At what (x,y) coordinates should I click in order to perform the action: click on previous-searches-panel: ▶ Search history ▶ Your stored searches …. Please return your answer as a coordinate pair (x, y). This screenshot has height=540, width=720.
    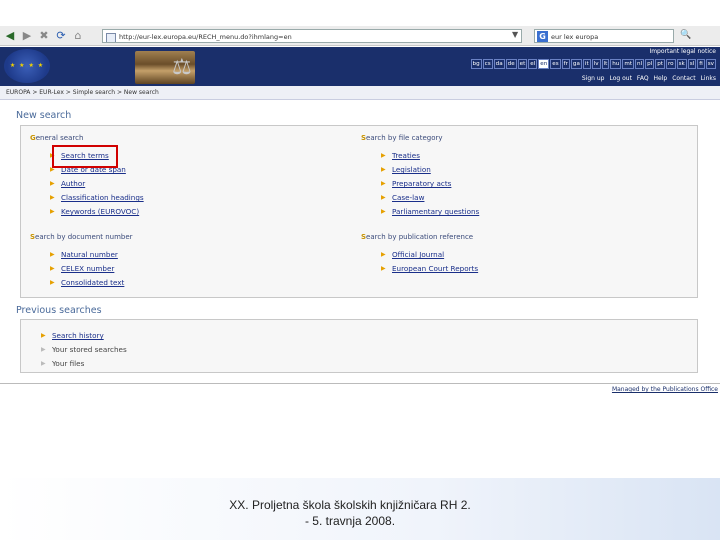
    Looking at the image, I should click on (359, 346).